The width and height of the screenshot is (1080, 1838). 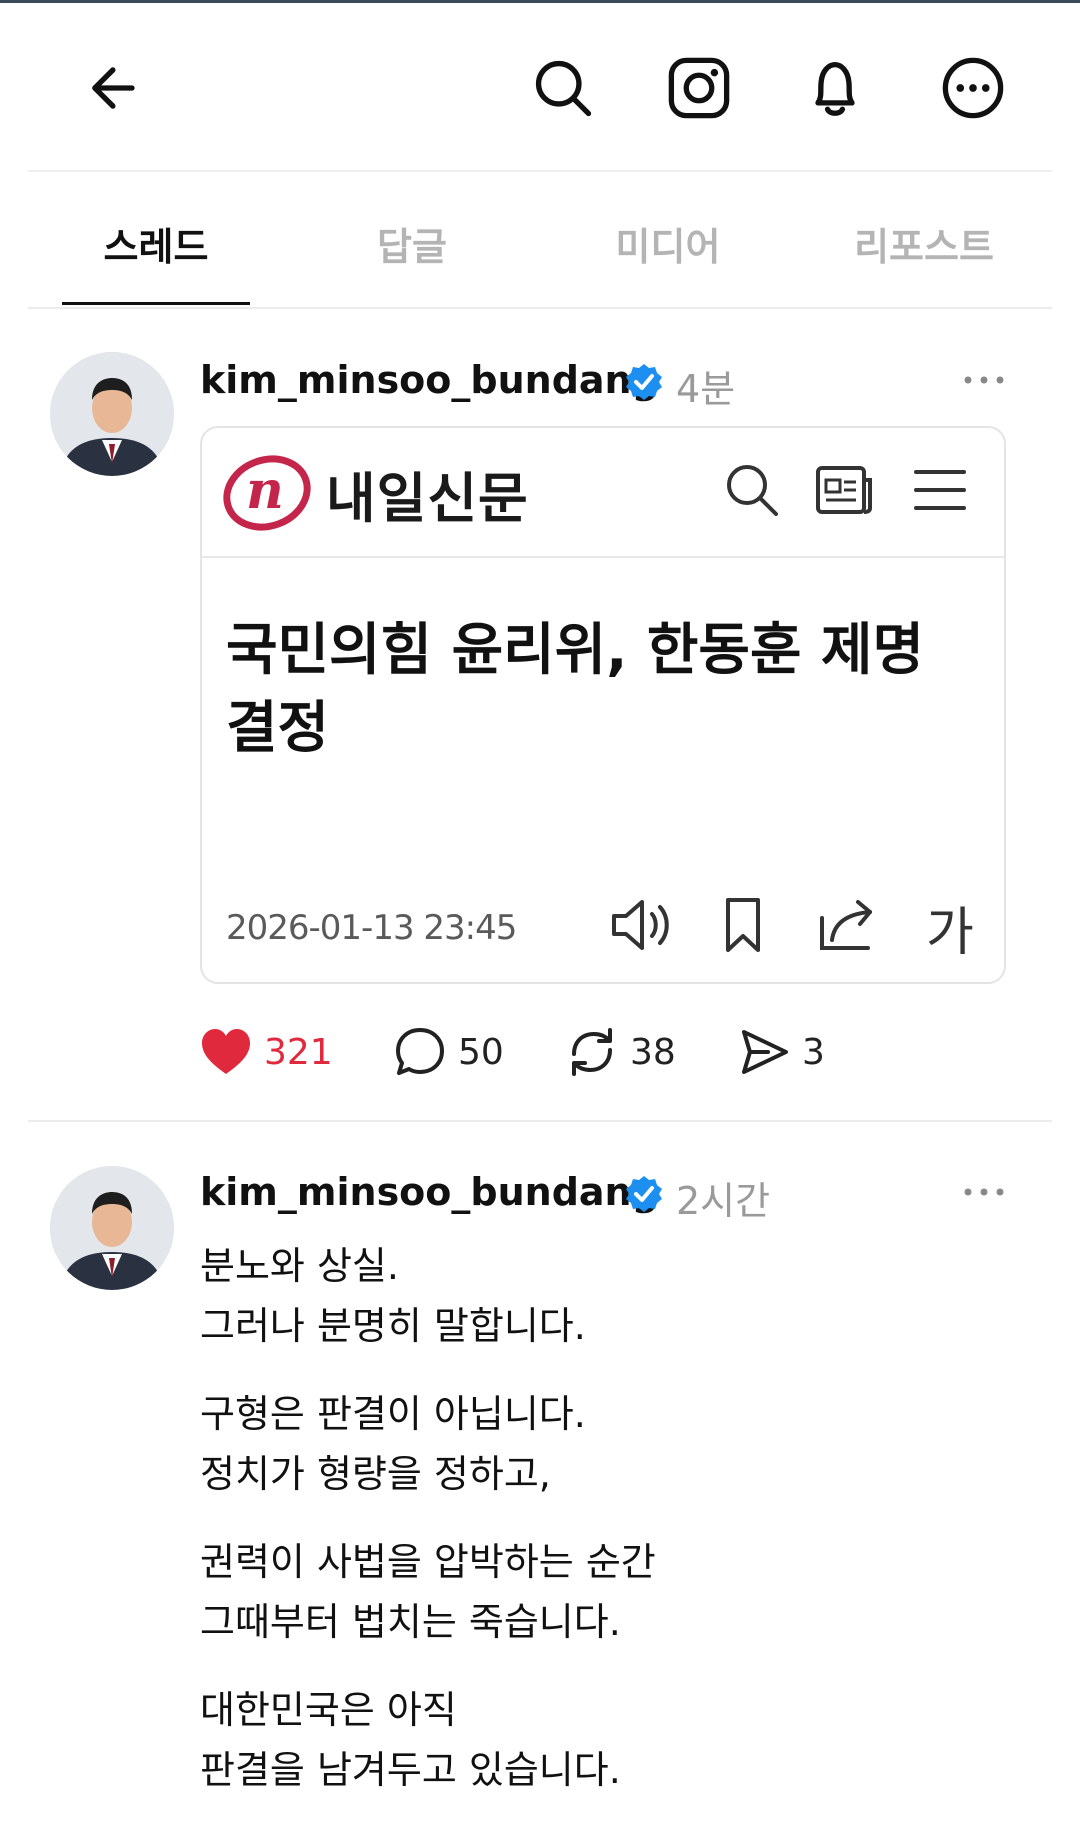 What do you see at coordinates (481, 1052) in the screenshot?
I see `comment-count: 50` at bounding box center [481, 1052].